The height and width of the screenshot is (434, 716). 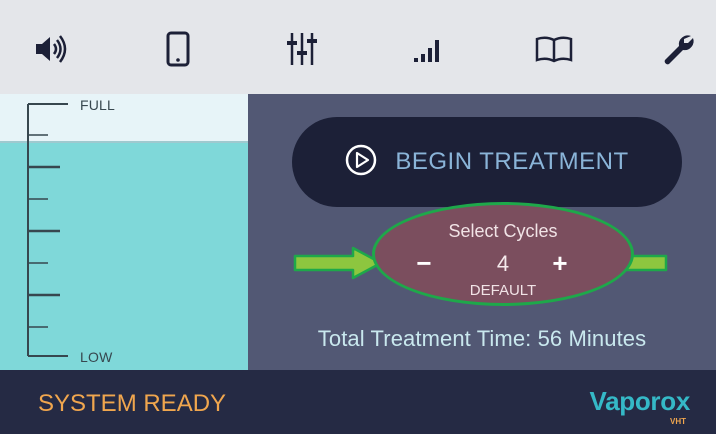 I want to click on full-label: FULL, so click(x=98, y=105).